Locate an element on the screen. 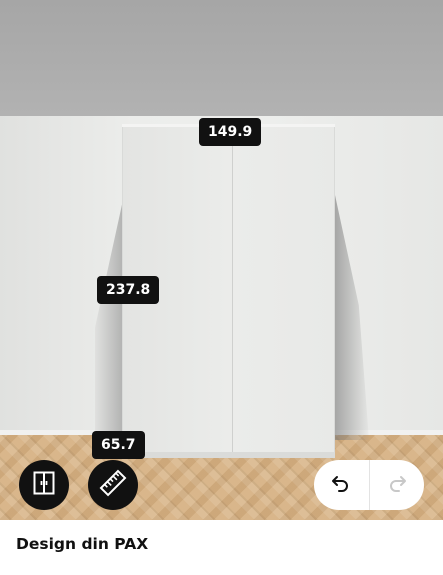 Image resolution: width=443 pixels, height=575 pixels. wardrobe-door-seam is located at coordinates (232, 291).